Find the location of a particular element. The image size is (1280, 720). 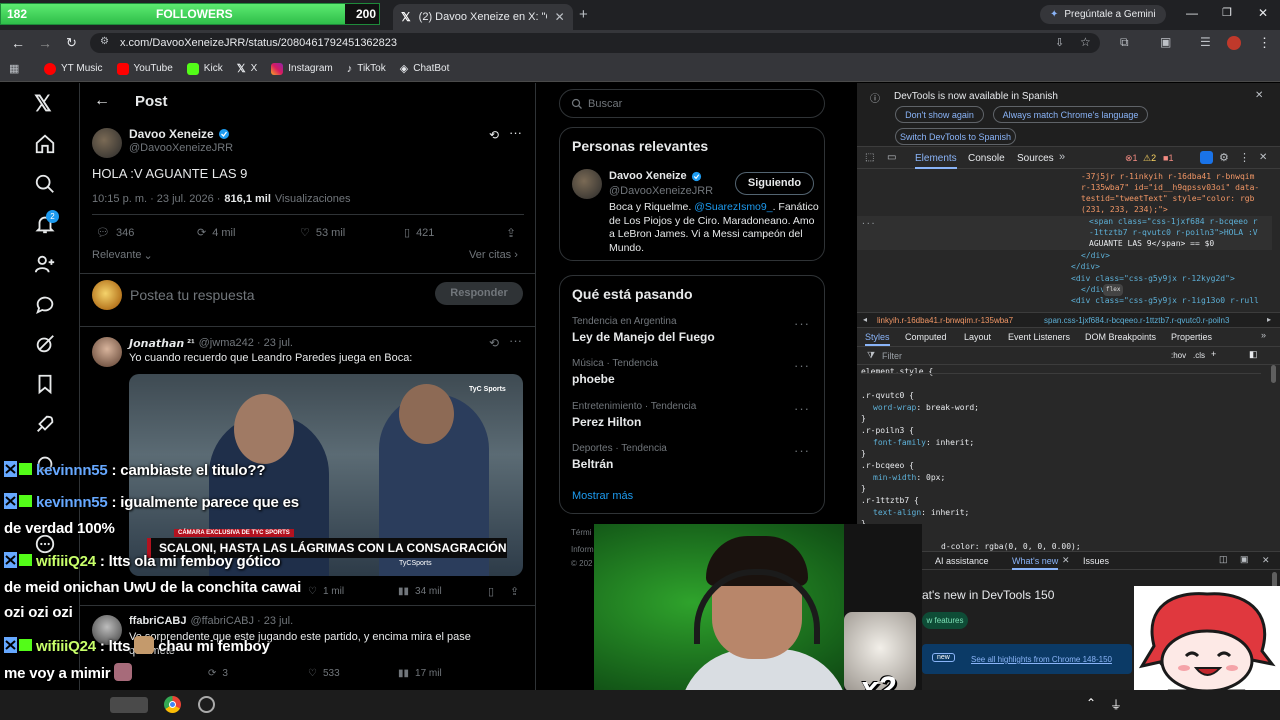

bookmark-kick: Kick is located at coordinates (204, 68).